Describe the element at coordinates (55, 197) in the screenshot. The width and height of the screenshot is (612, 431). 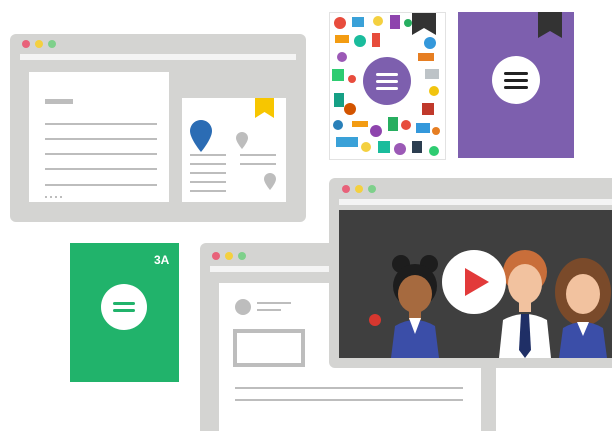
I see `ellipsis` at that location.